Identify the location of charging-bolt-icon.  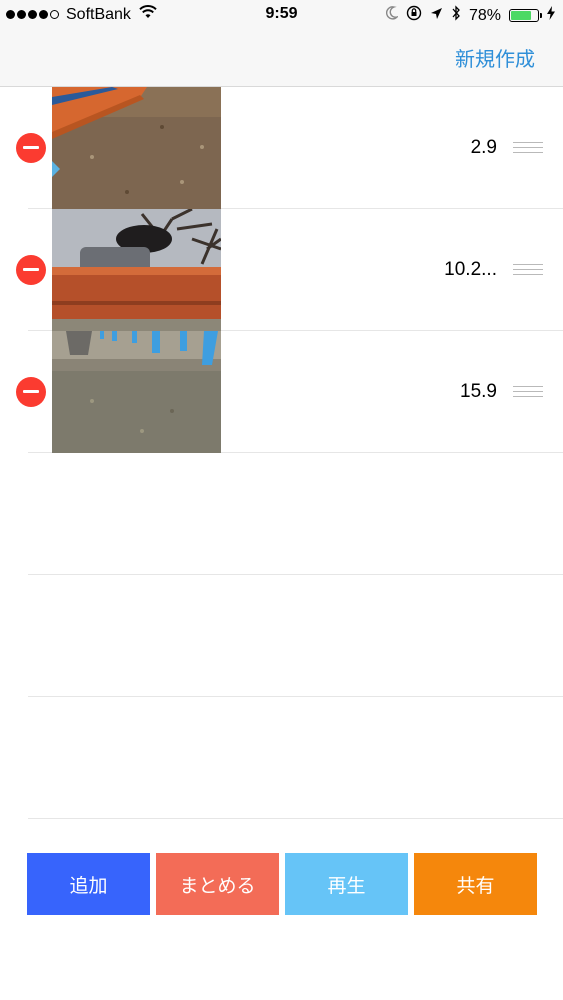
(551, 15).